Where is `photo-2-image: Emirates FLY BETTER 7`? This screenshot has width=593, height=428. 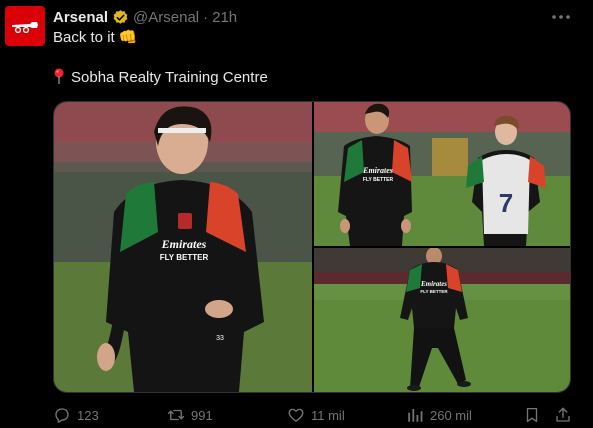
photo-2-image: Emirates FLY BETTER 7 is located at coordinates (442, 174).